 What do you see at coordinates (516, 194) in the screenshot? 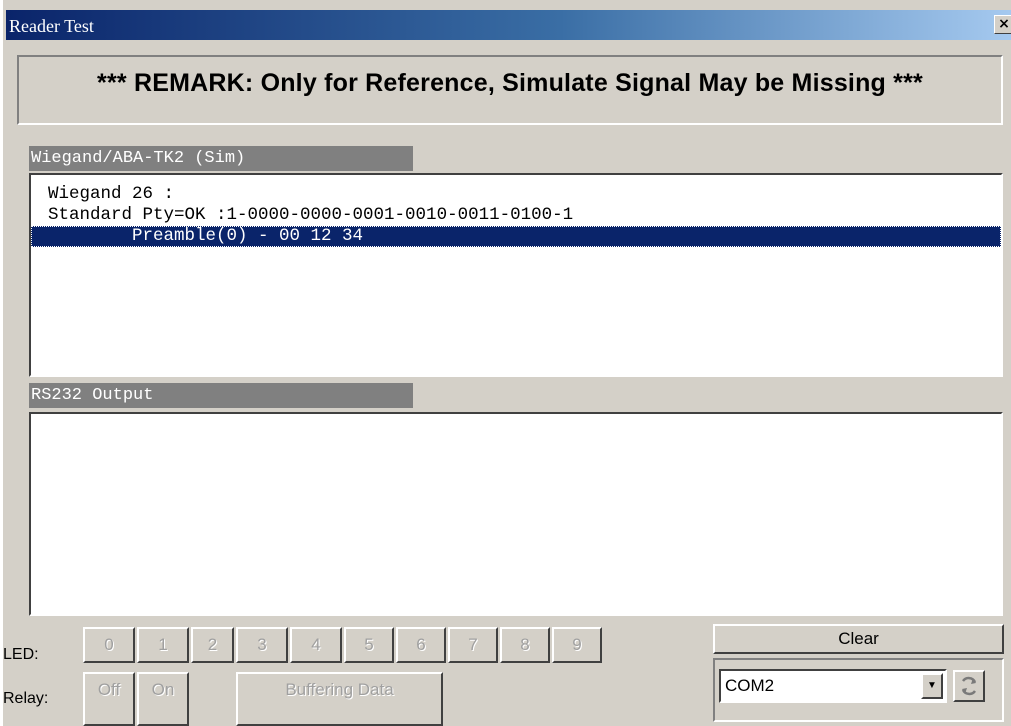
I see `list-item: Wiegand 26 :` at bounding box center [516, 194].